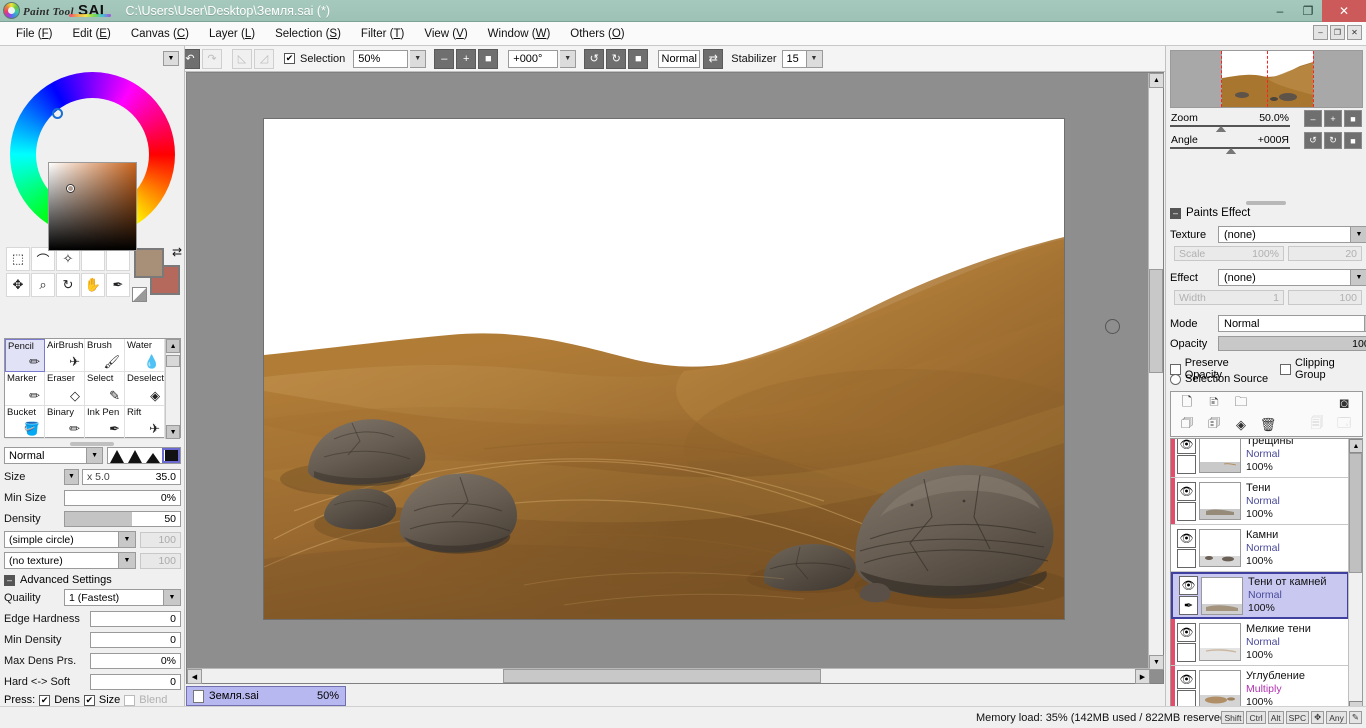 This screenshot has width=1366, height=728. Describe the element at coordinates (1260, 642) in the screenshot. I see `layer-row: 👁 Мелкие тени Normal 100%` at that location.